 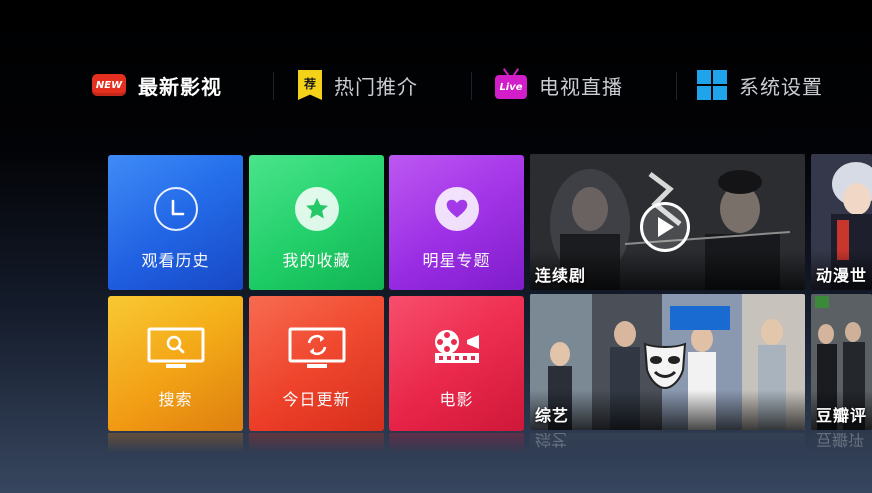 I want to click on mask-icon, so click(x=665, y=365).